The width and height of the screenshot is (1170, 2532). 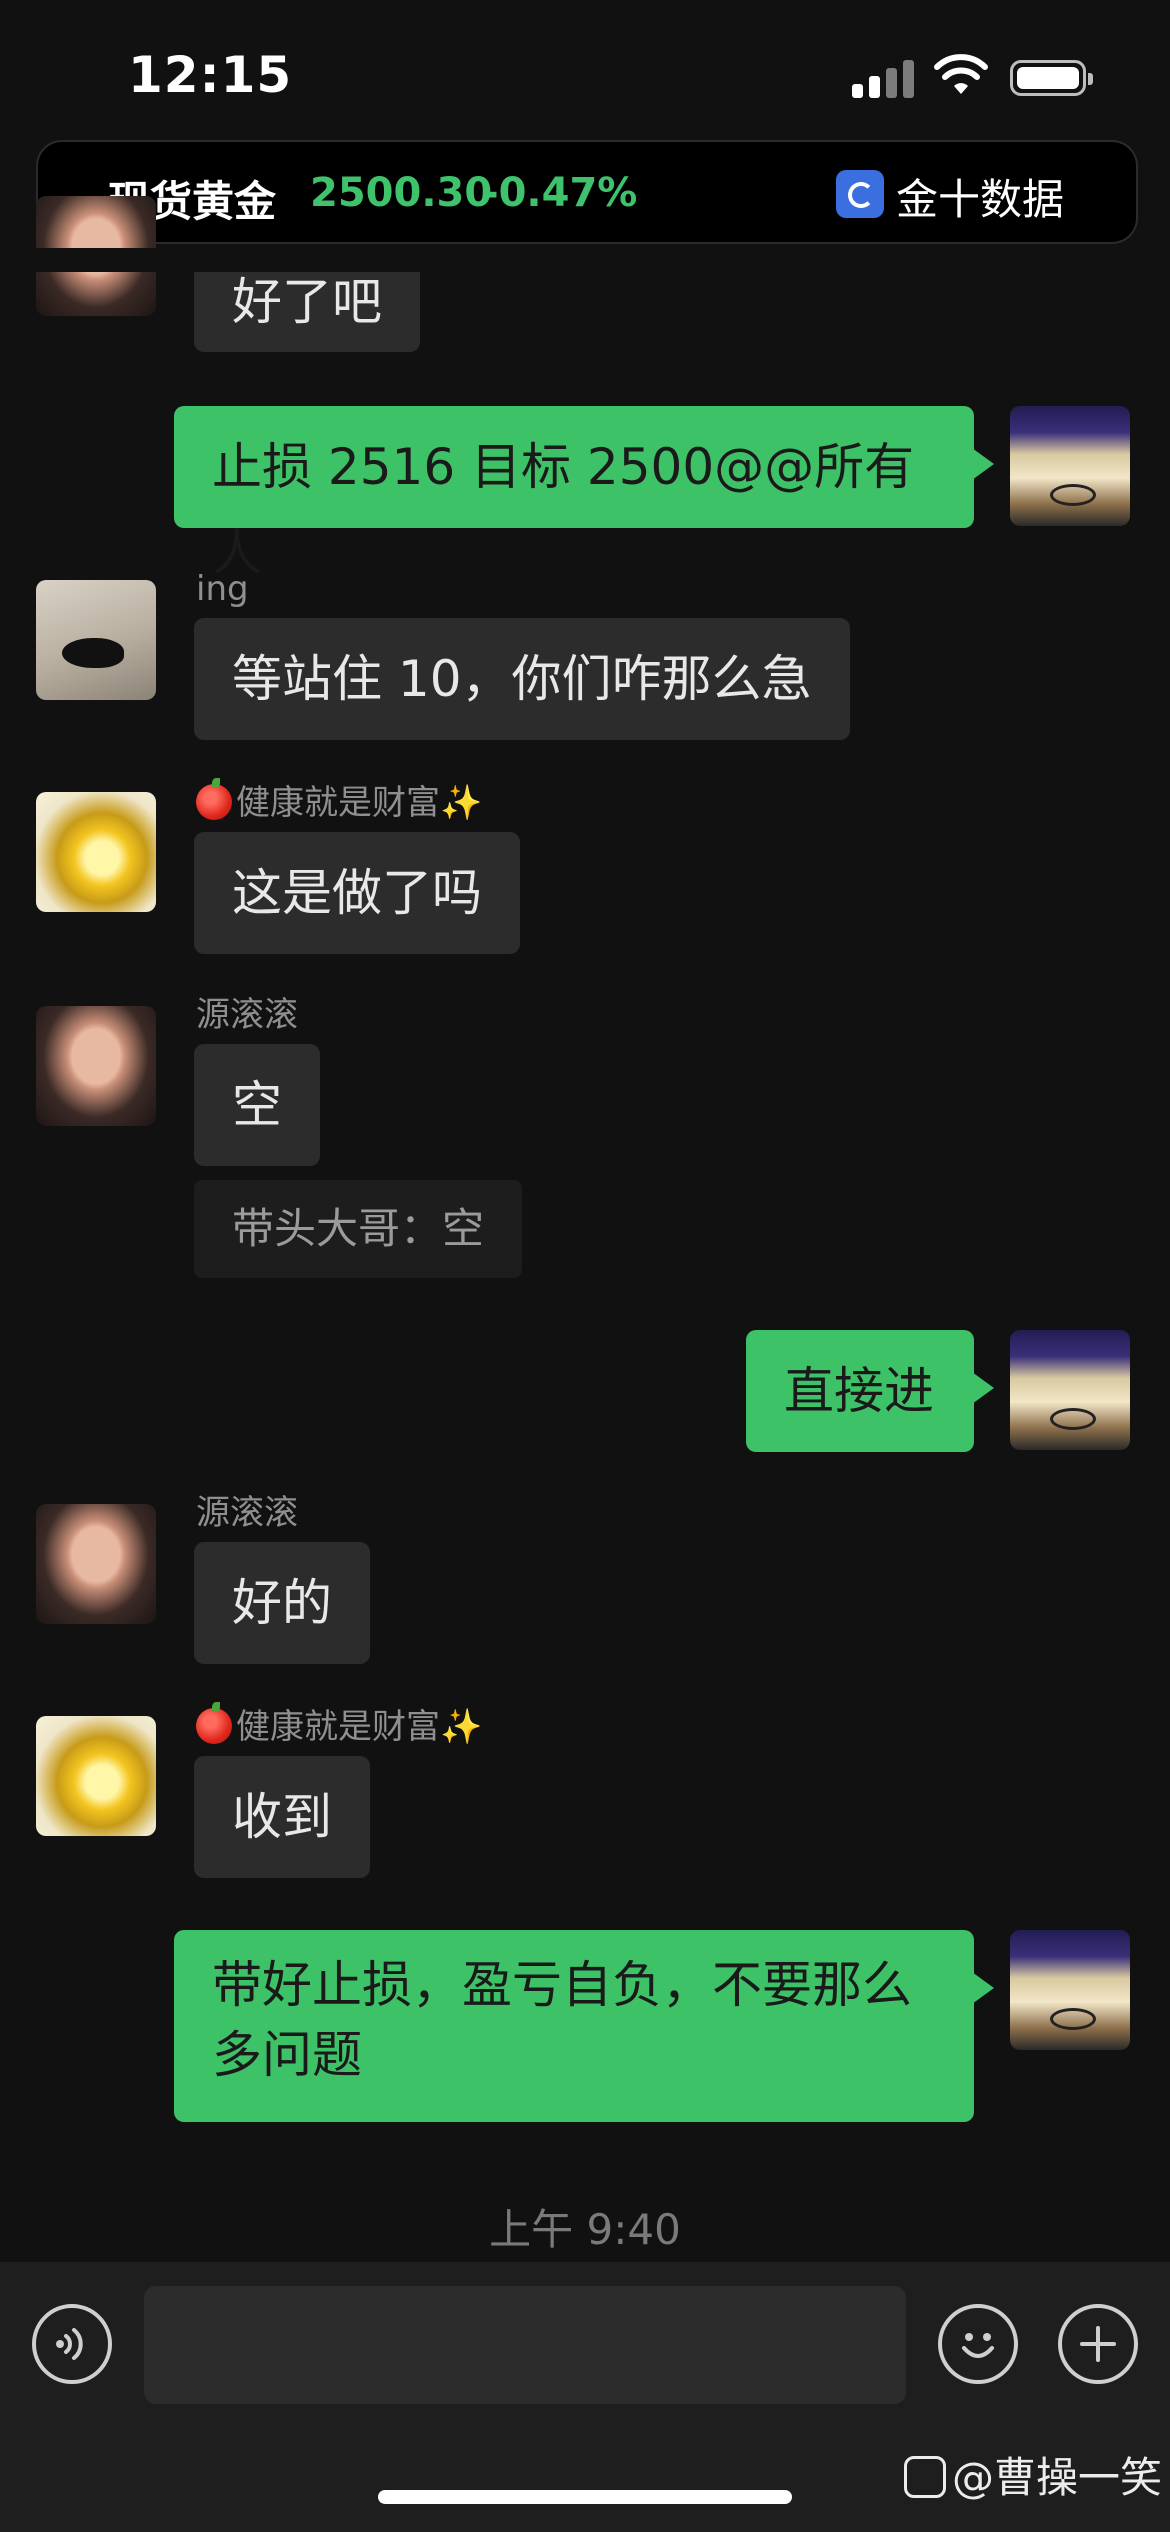 What do you see at coordinates (1051, 78) in the screenshot?
I see `battery-icon` at bounding box center [1051, 78].